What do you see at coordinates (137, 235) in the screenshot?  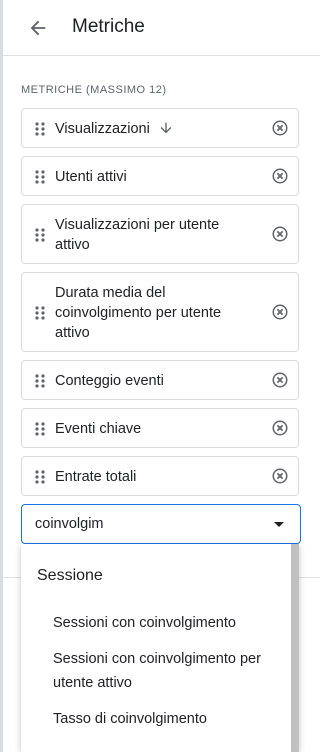 I see `metric-label: Visualizzazioni per utente attivo` at bounding box center [137, 235].